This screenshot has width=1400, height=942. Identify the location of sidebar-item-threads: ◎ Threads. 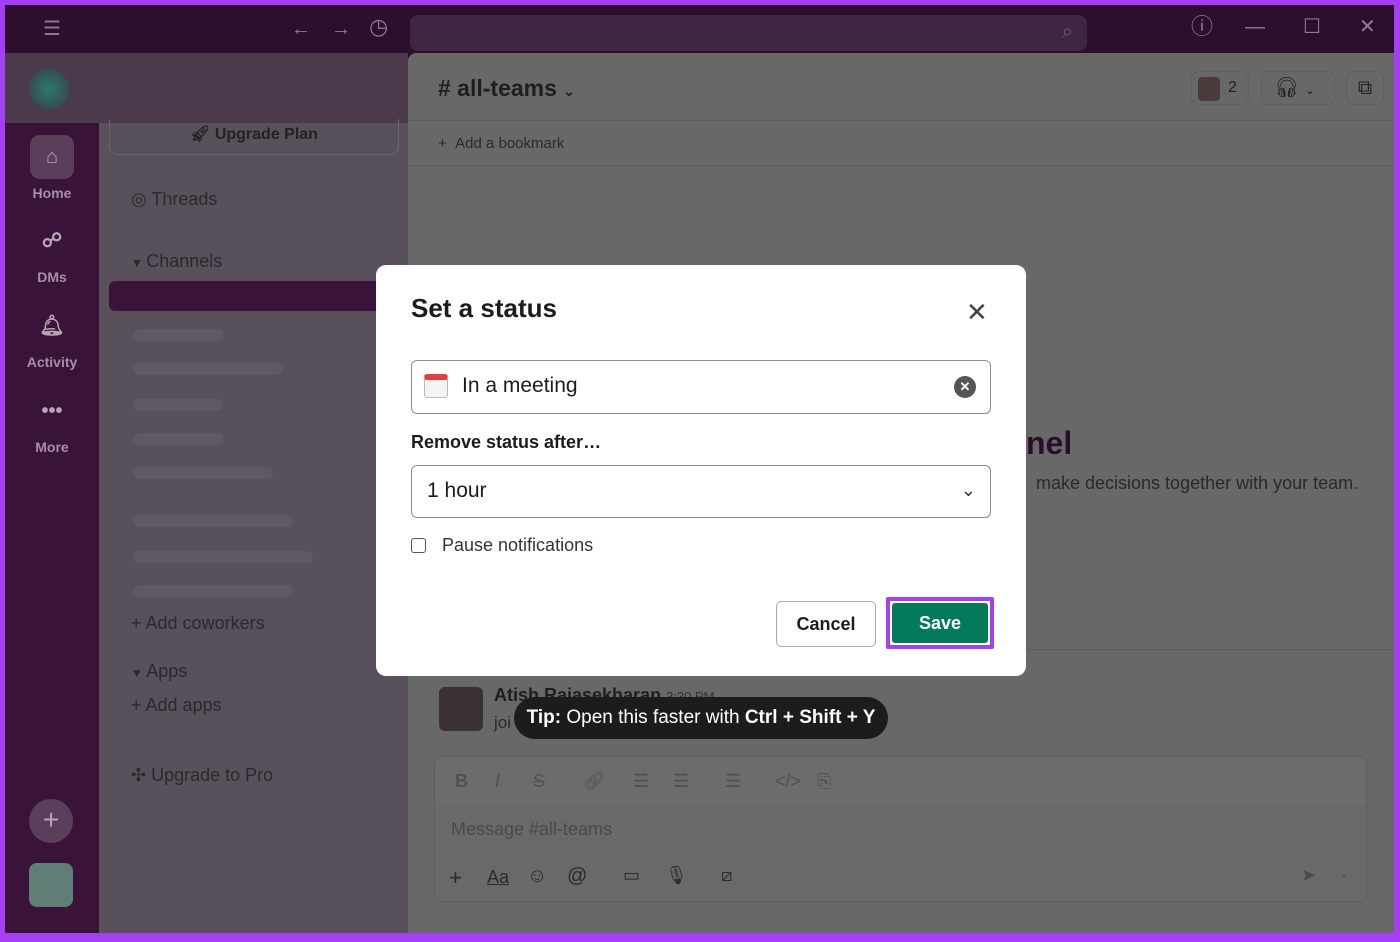
(174, 199).